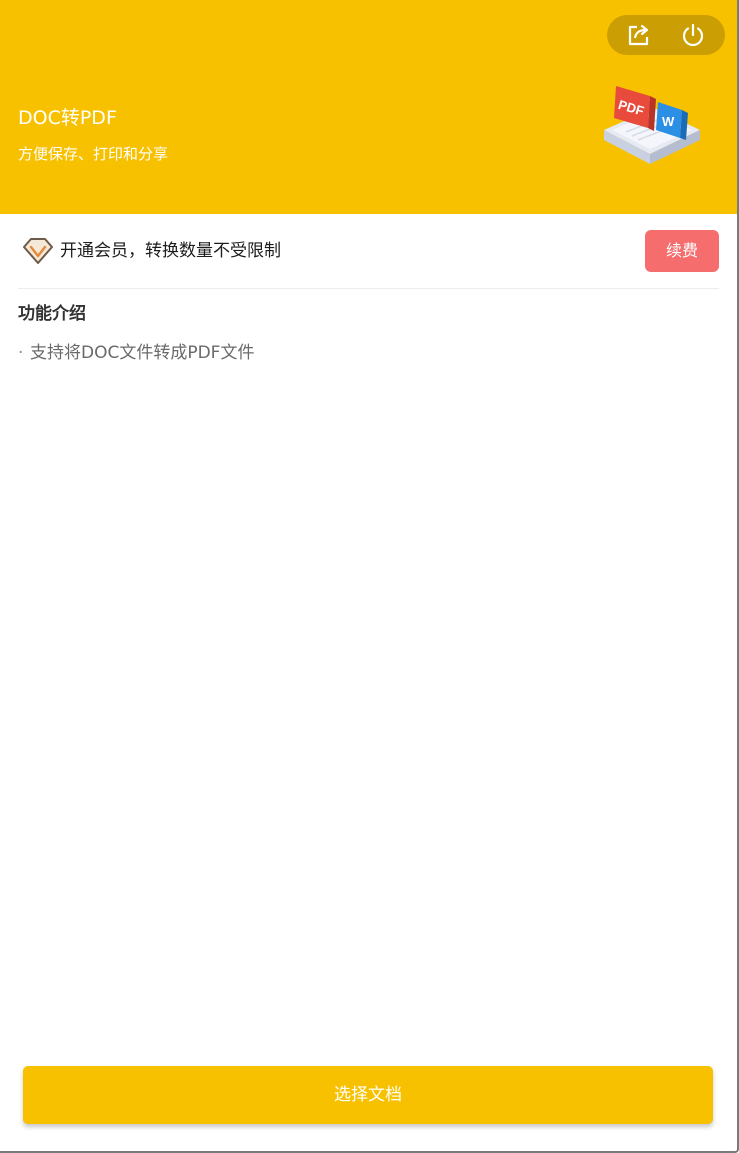  Describe the element at coordinates (652, 125) in the screenshot. I see `doc-to-pdf-illustration: W PDF` at that location.